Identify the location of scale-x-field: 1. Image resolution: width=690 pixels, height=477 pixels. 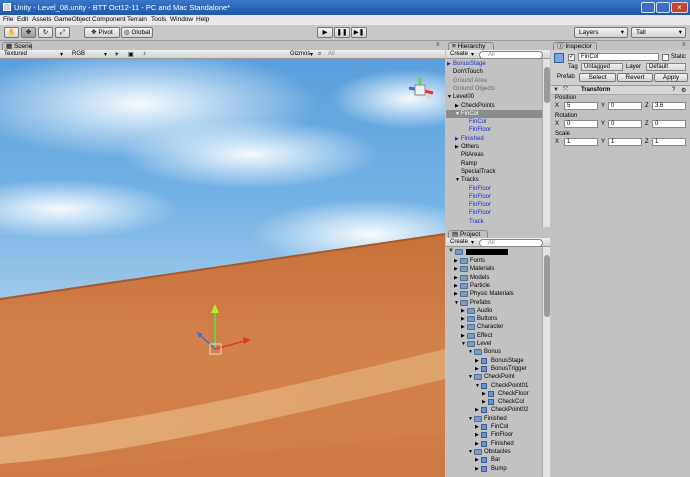
(581, 142).